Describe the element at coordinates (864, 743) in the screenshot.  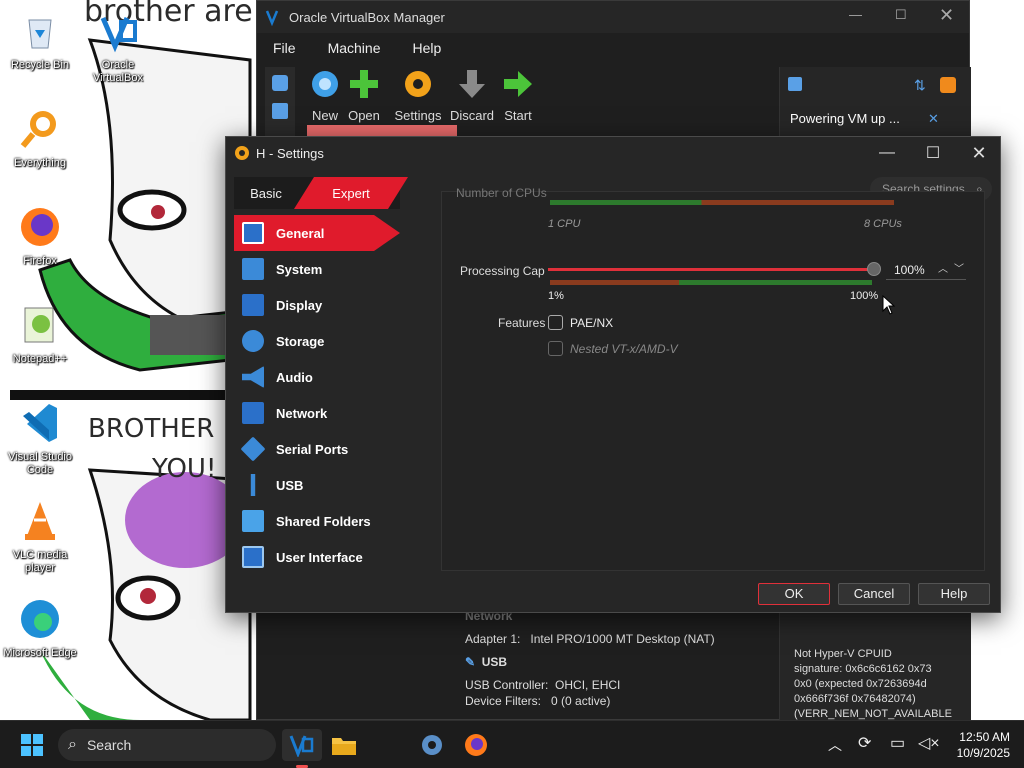
I see `sync-icon: ⟳` at that location.